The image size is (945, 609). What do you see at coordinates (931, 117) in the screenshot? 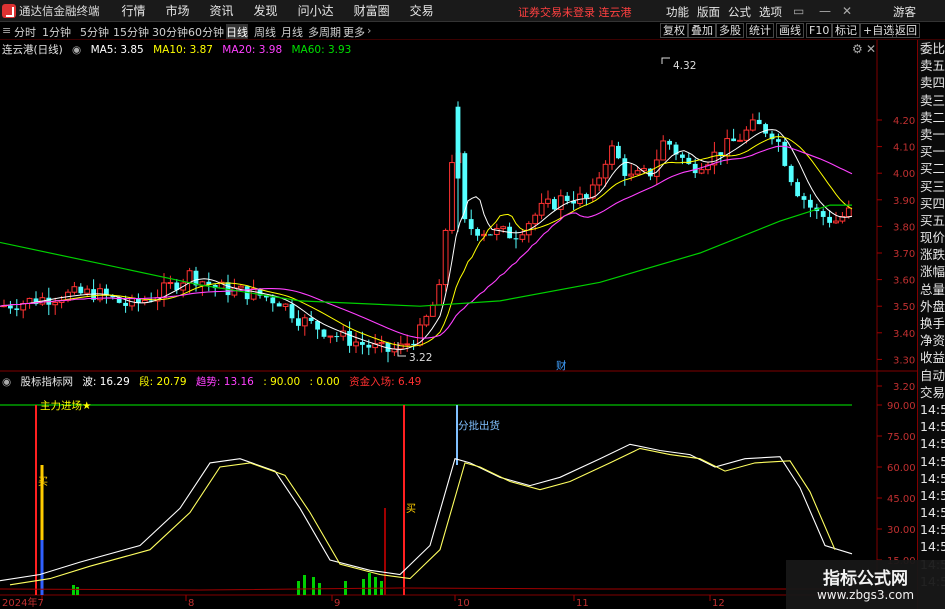
I see `quote-field: 卖二` at bounding box center [931, 117].